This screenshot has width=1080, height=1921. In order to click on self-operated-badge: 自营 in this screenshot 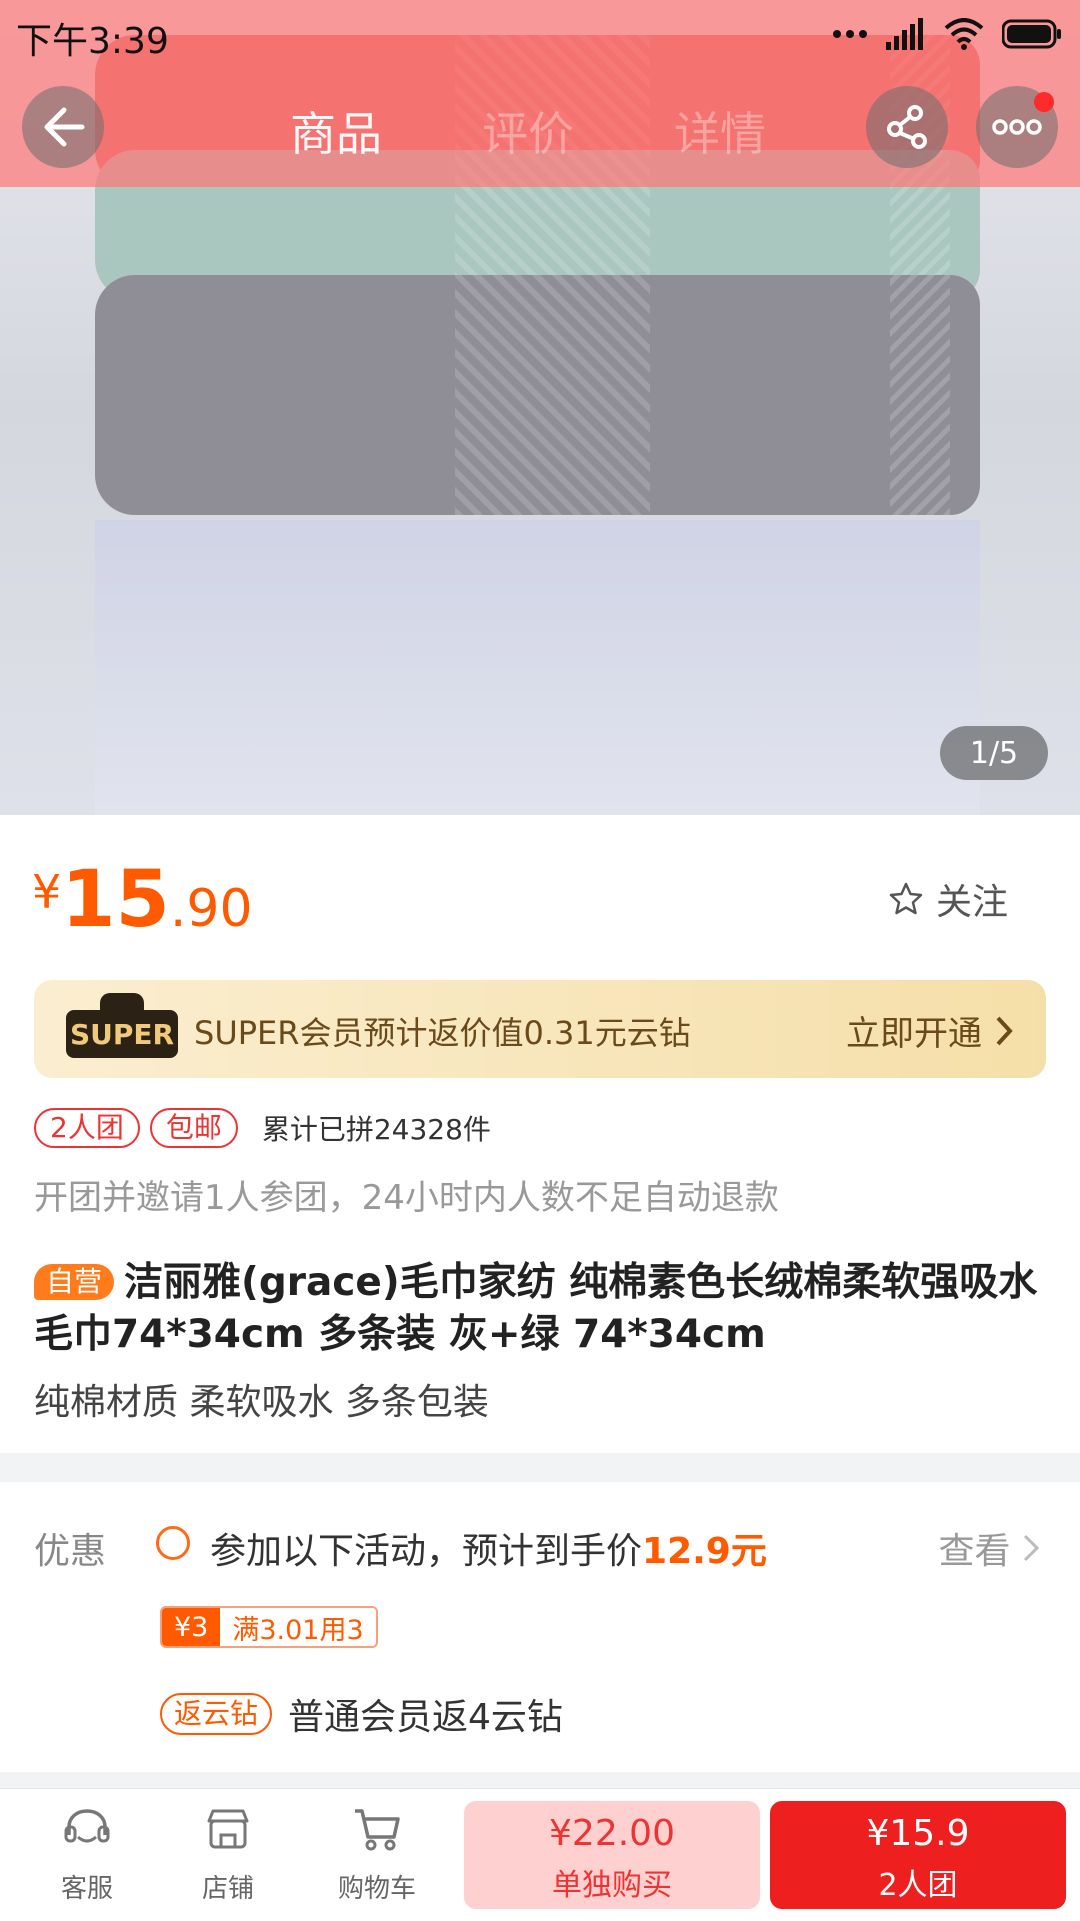, I will do `click(74, 1282)`.